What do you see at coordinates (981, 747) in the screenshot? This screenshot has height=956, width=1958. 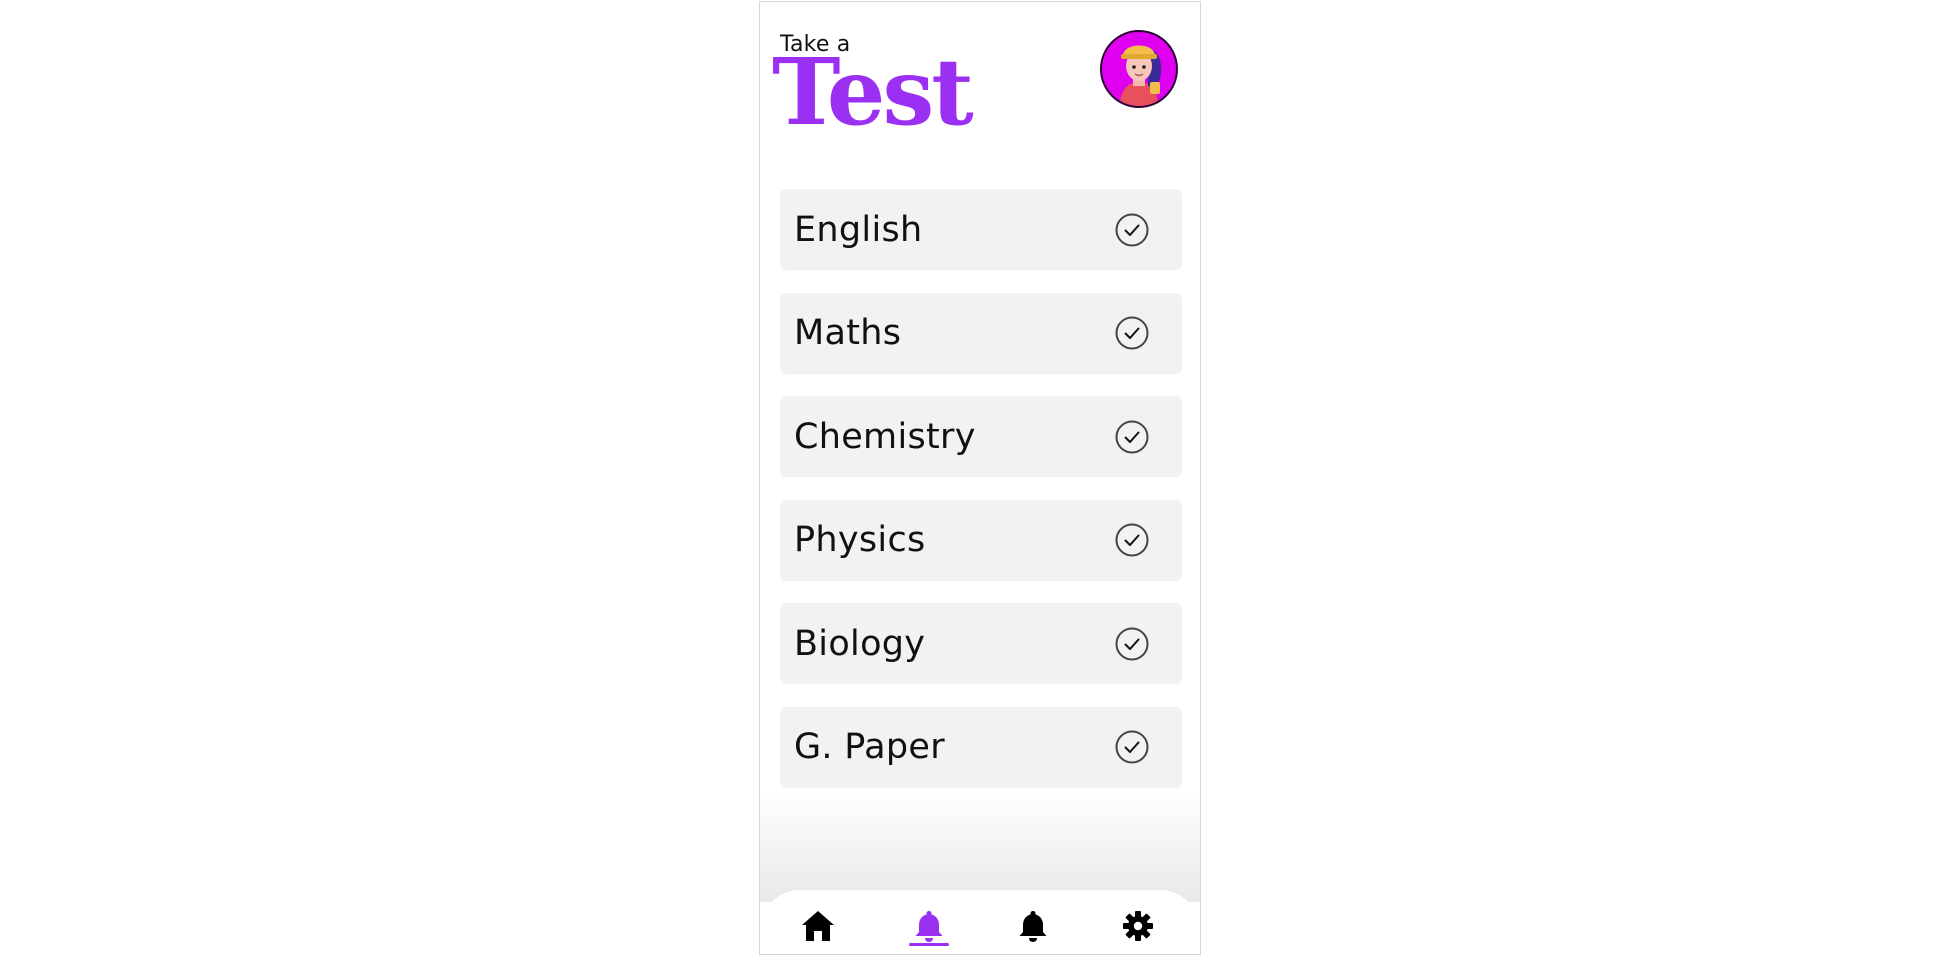 I see `subject-item-g-paper: G. Paper` at bounding box center [981, 747].